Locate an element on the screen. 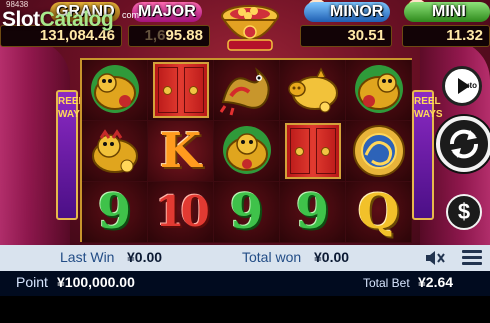  watermark-logo-main: Slot is located at coordinates (21, 19).